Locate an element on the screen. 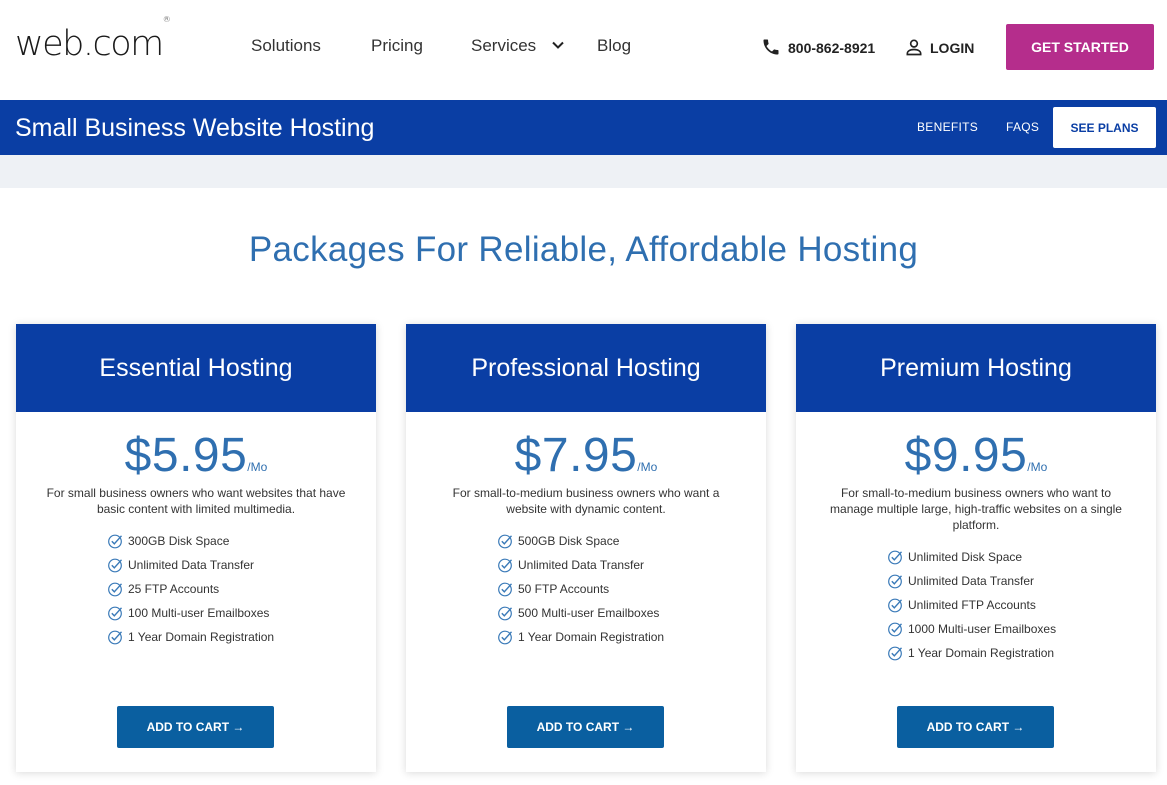 Image resolution: width=1167 pixels, height=785 pixels. page-title: Small Business Website Hosting is located at coordinates (195, 128).